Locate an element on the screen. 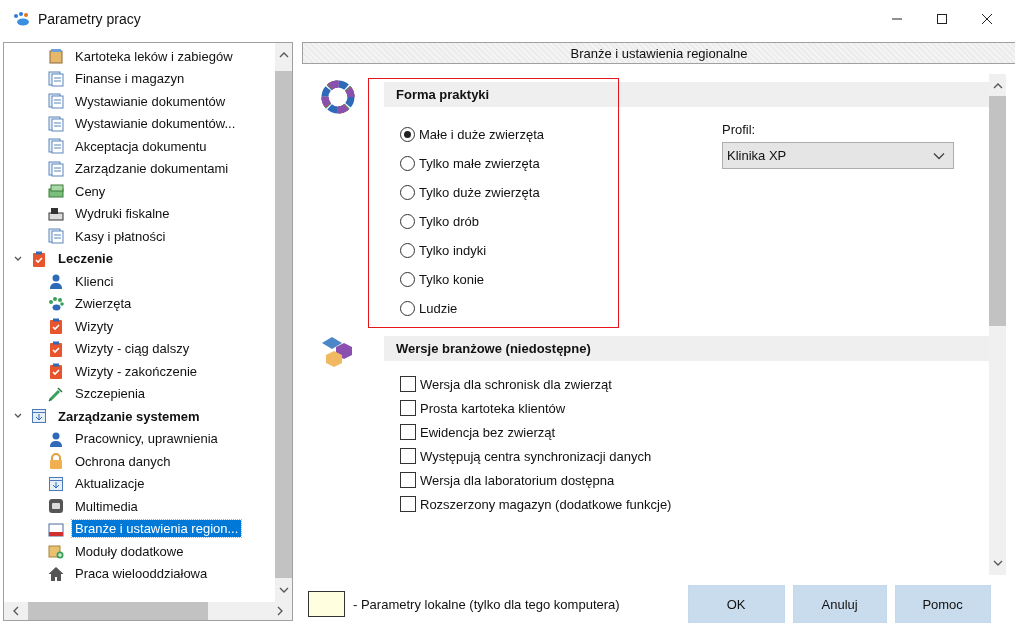 Image resolution: width=1015 pixels, height=627 pixels. radio-option: Tylko konie is located at coordinates (561, 279).